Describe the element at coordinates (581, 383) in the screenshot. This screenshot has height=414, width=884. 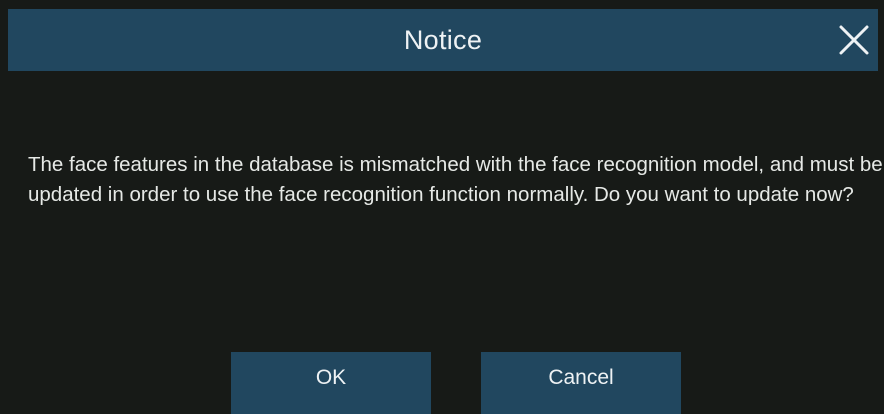
I see `cancel-button: Cancel` at that location.